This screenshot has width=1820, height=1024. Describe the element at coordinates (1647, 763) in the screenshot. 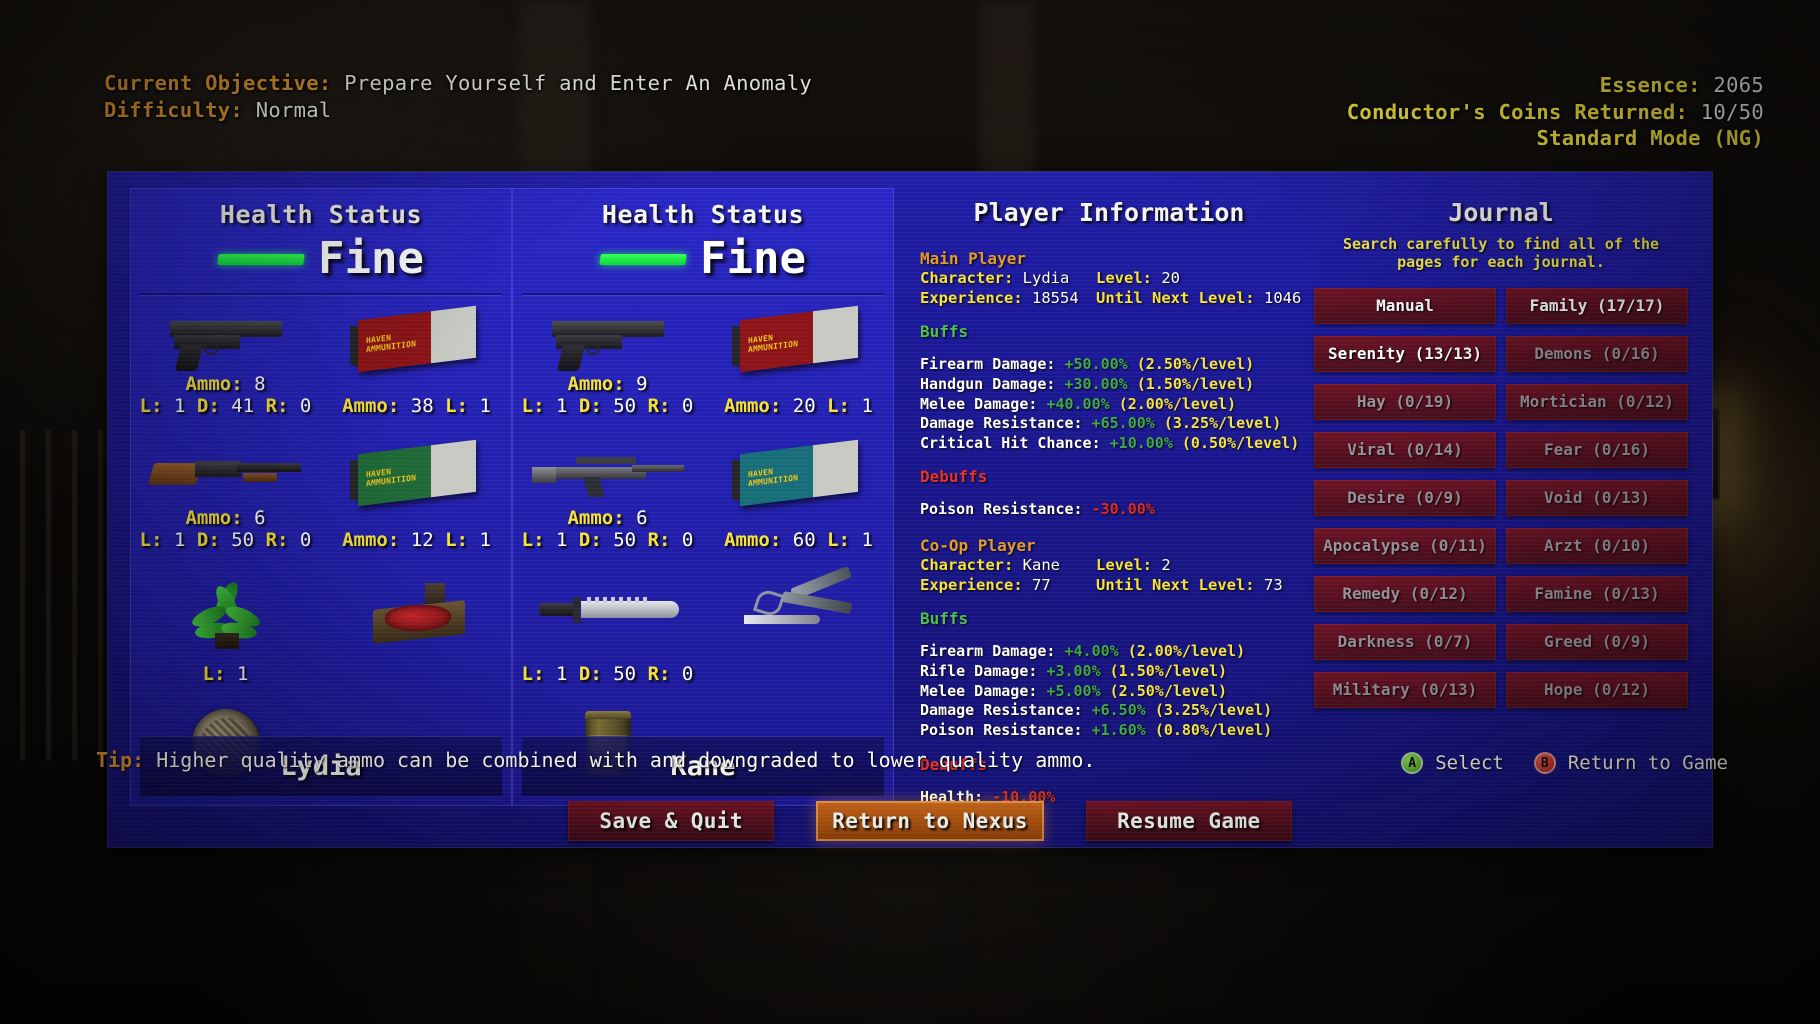

I see `controller-hint-label: Return to Game` at that location.